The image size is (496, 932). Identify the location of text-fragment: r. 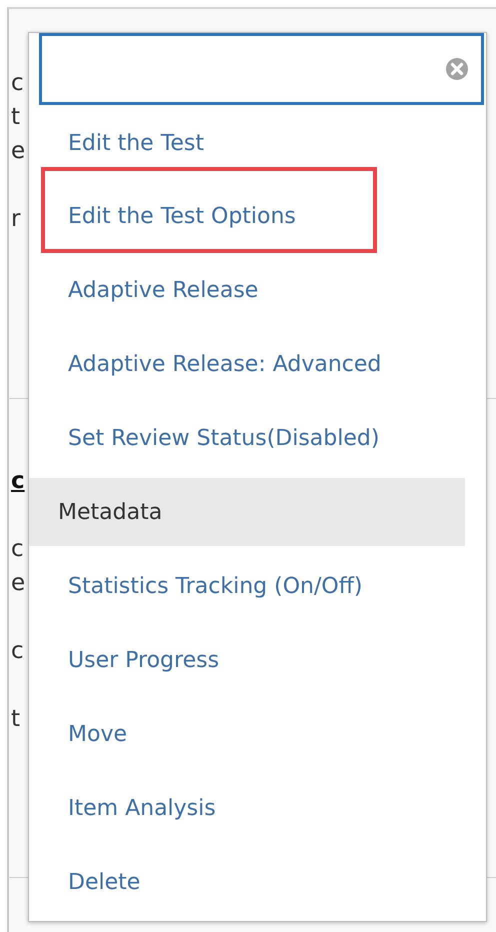
(15, 219).